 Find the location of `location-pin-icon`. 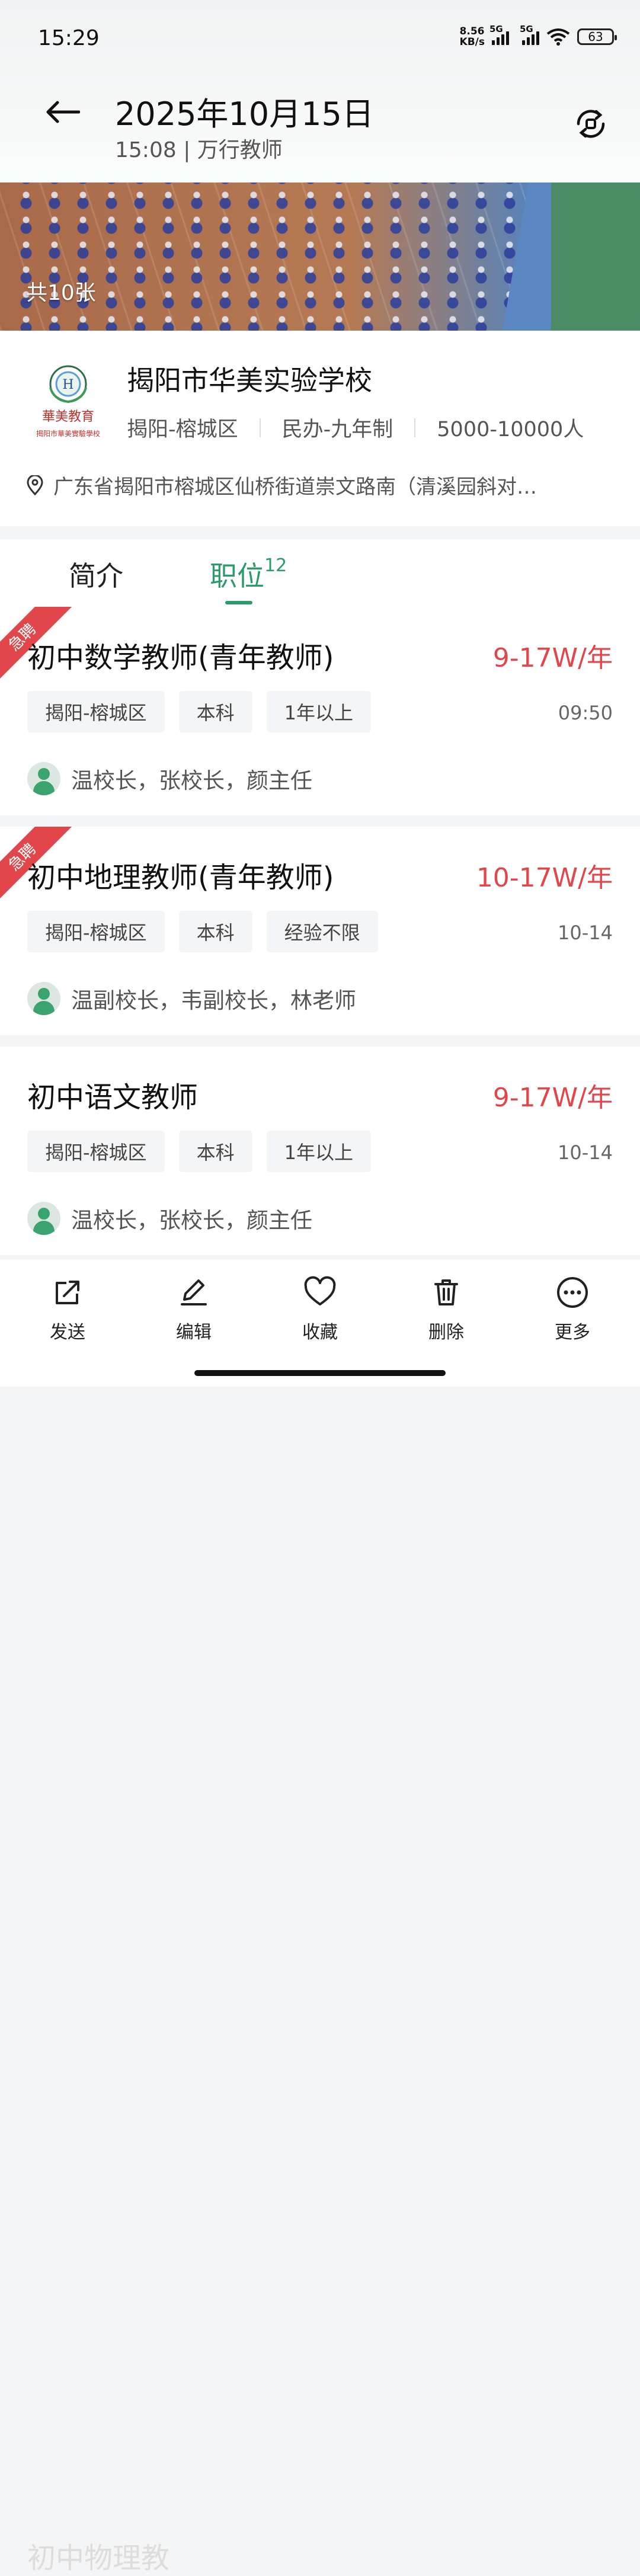

location-pin-icon is located at coordinates (35, 485).